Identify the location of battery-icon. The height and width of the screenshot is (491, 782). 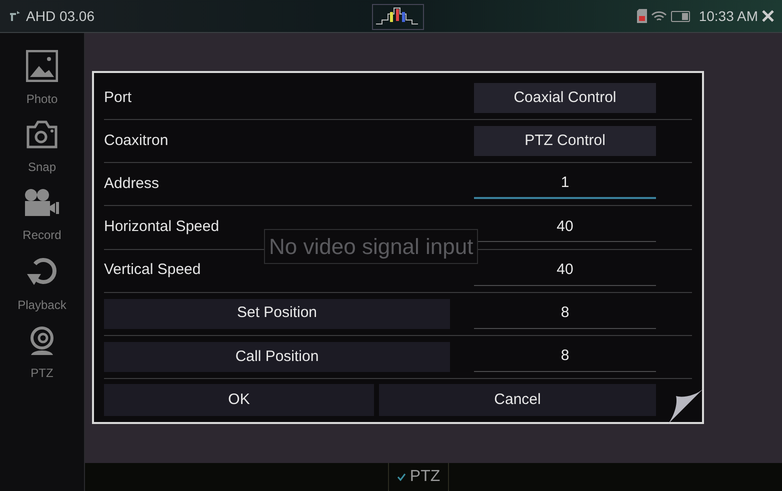
(680, 16).